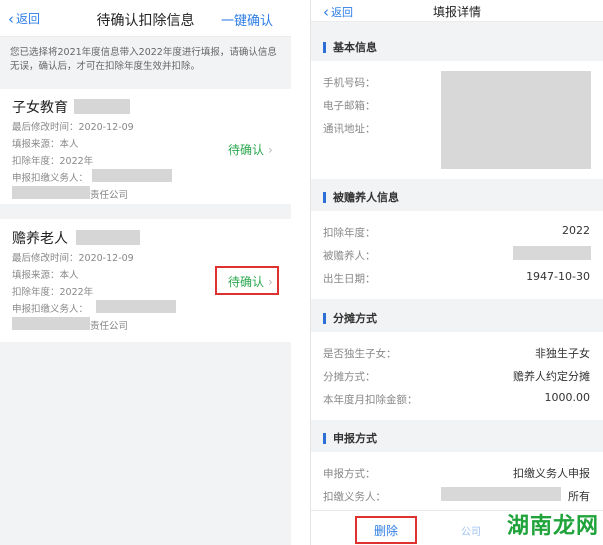 The image size is (603, 545). What do you see at coordinates (145, 18) in the screenshot?
I see `nav-bar: ‹ 返回 待确认扣除信息 一键确认` at bounding box center [145, 18].